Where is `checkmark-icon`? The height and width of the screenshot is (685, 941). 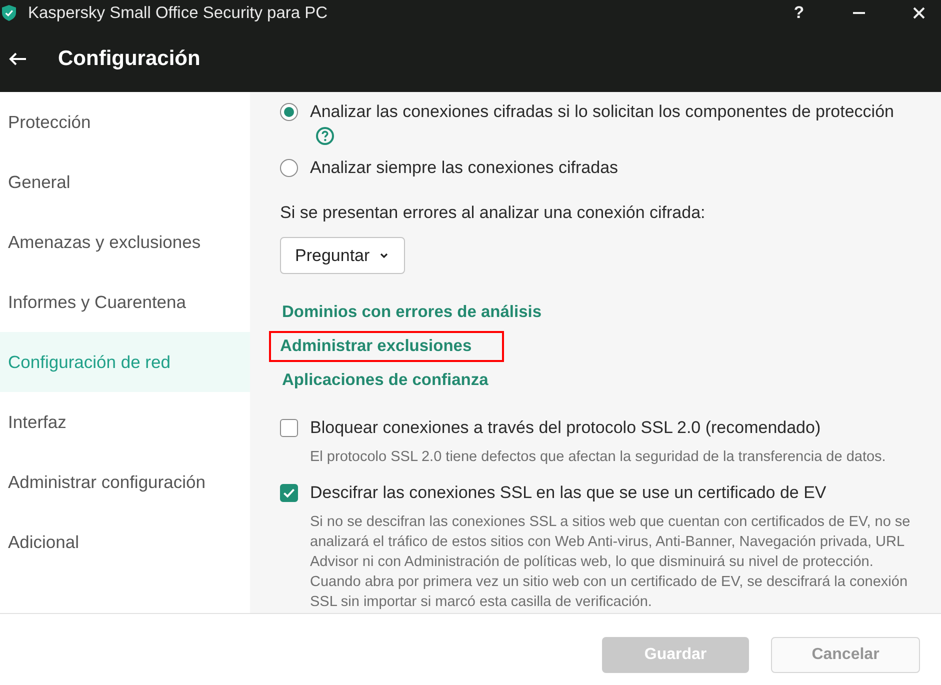
checkmark-icon is located at coordinates (289, 493).